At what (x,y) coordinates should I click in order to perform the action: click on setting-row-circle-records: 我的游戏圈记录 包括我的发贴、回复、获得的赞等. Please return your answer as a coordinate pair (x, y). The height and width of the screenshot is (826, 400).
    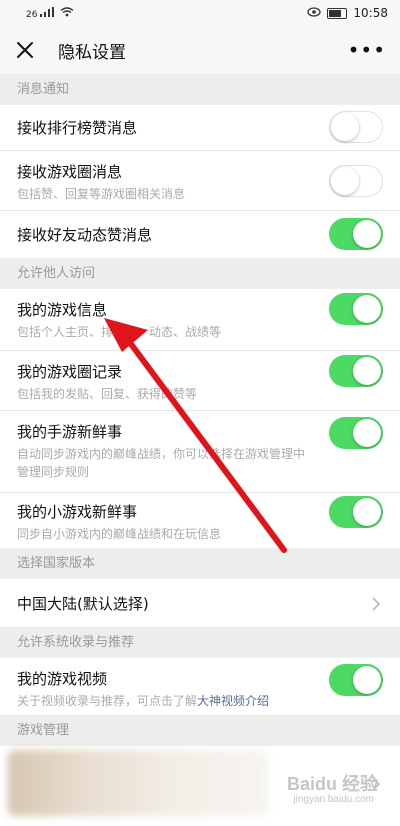
    Looking at the image, I should click on (200, 381).